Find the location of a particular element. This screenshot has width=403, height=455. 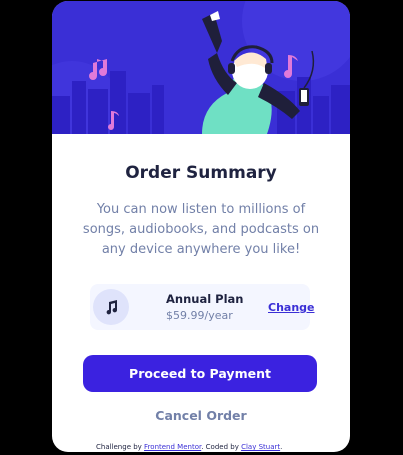

attribution-middle: . Coded by is located at coordinates (220, 447).